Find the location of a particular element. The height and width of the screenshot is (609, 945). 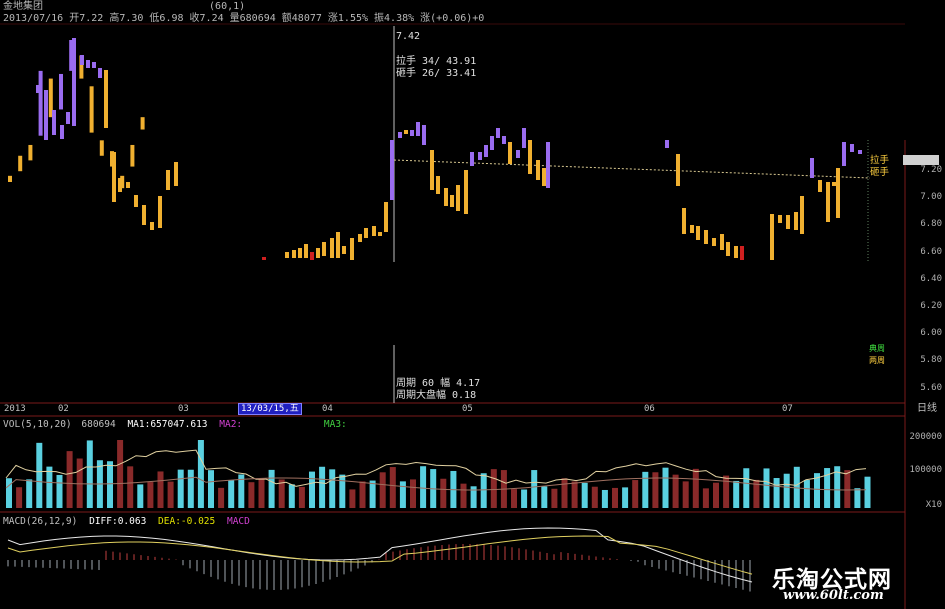

macd-title: MACD(26,12,9) is located at coordinates (40, 521).